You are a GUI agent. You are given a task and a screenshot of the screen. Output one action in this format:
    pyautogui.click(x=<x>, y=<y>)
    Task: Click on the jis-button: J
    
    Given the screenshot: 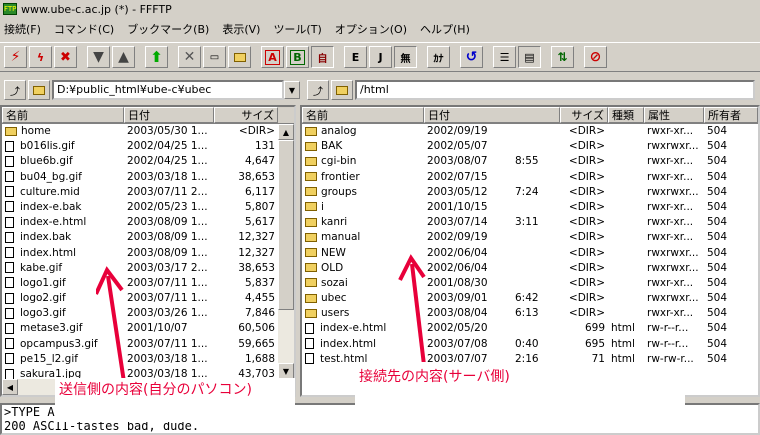 What is the action you would take?
    pyautogui.click(x=380, y=57)
    